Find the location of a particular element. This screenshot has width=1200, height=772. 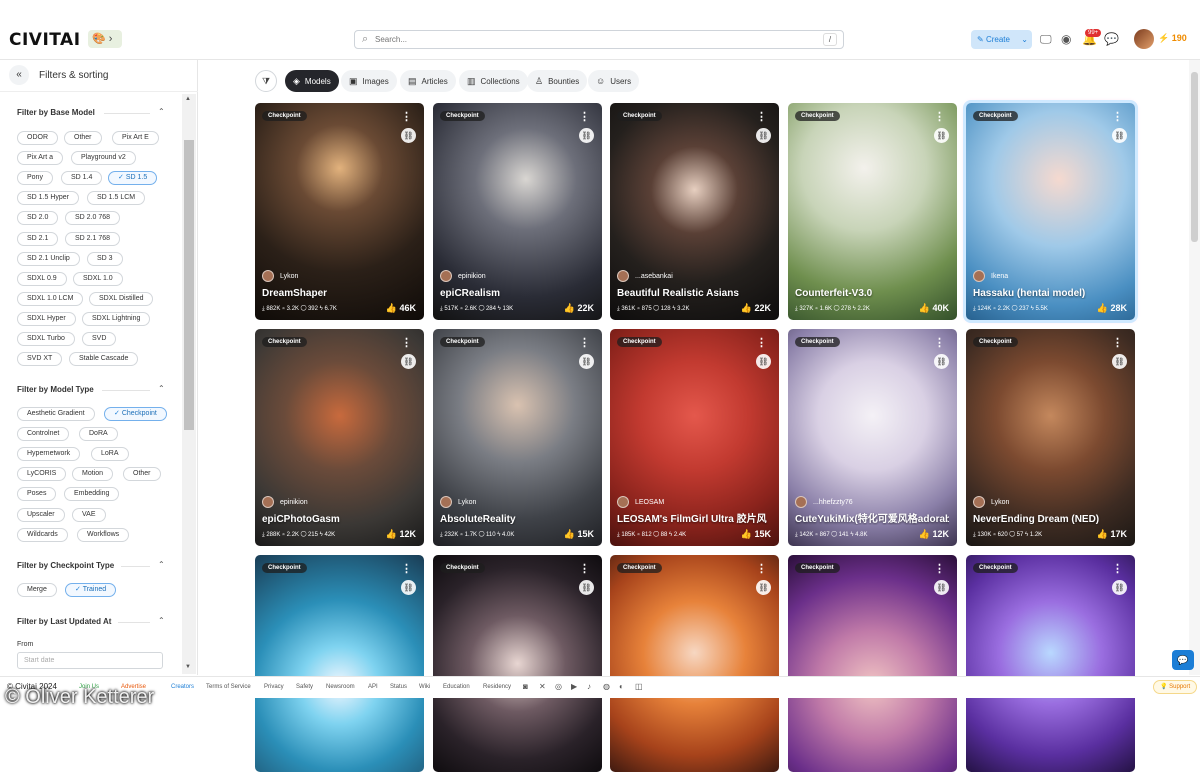

model-name: Counterfeit-V3.0 is located at coordinates (872, 293).